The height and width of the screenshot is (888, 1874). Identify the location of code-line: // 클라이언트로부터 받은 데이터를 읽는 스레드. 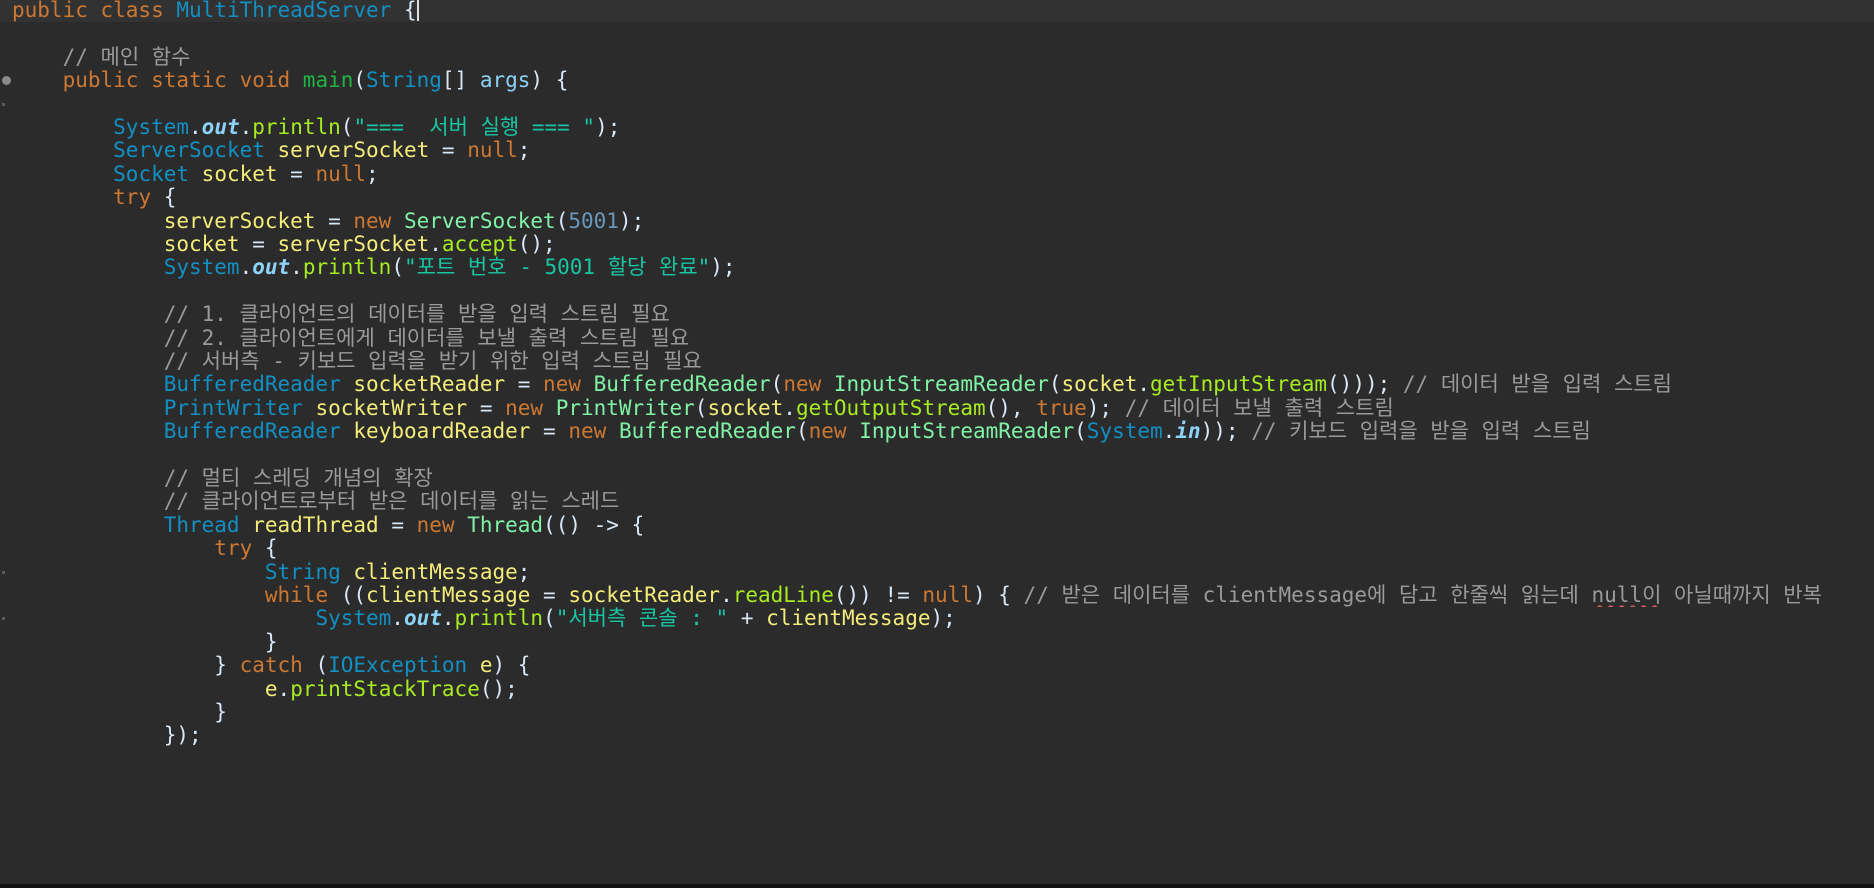
(937, 501).